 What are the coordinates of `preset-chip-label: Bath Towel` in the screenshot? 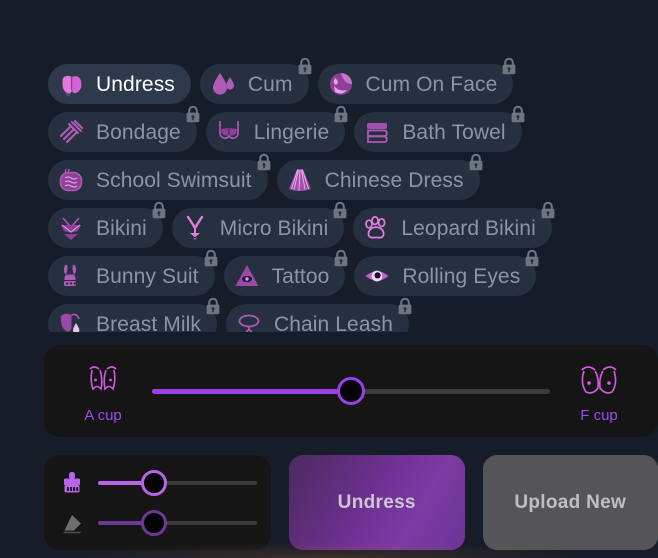 It's located at (454, 132).